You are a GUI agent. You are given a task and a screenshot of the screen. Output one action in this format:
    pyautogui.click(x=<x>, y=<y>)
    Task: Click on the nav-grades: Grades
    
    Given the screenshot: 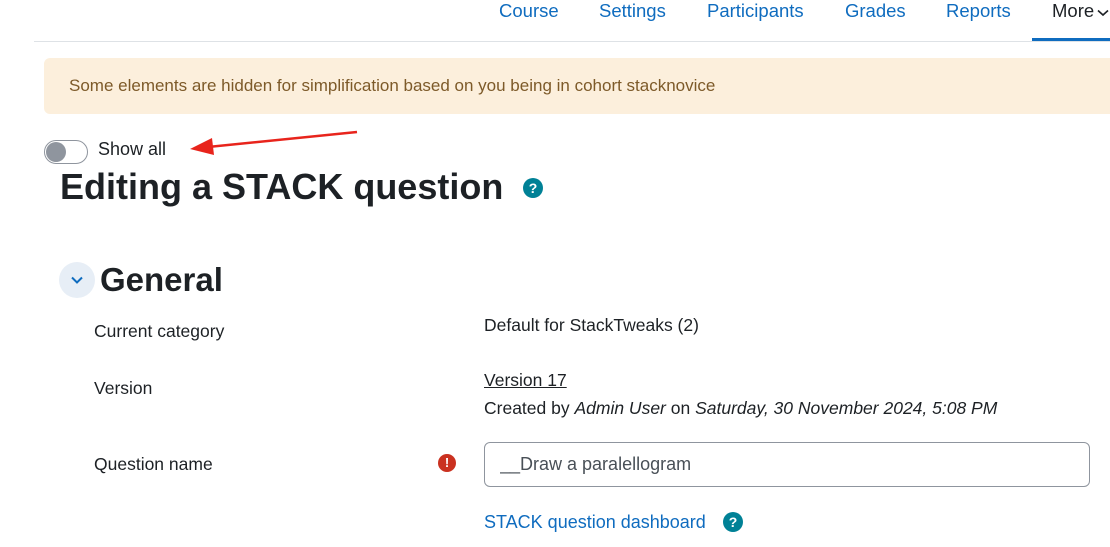 What is the action you would take?
    pyautogui.click(x=875, y=20)
    